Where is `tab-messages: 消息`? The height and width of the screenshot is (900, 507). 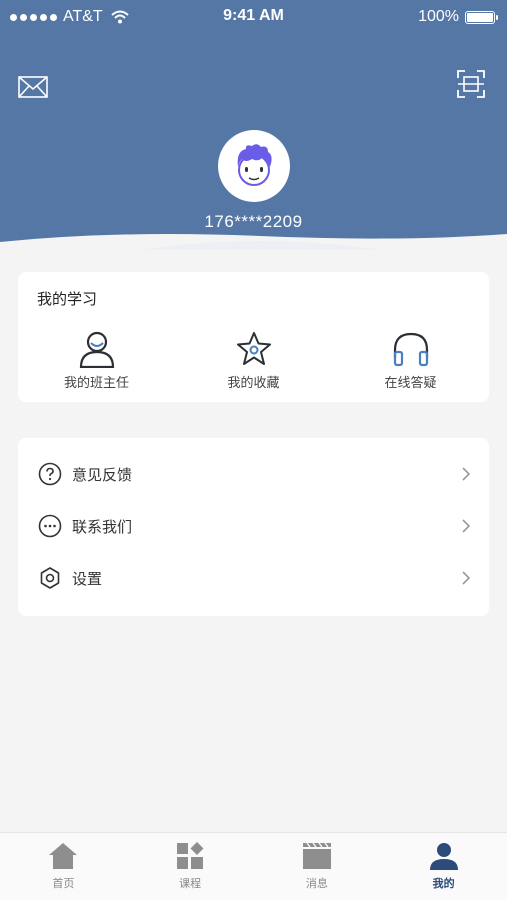 tab-messages: 消息 is located at coordinates (317, 866).